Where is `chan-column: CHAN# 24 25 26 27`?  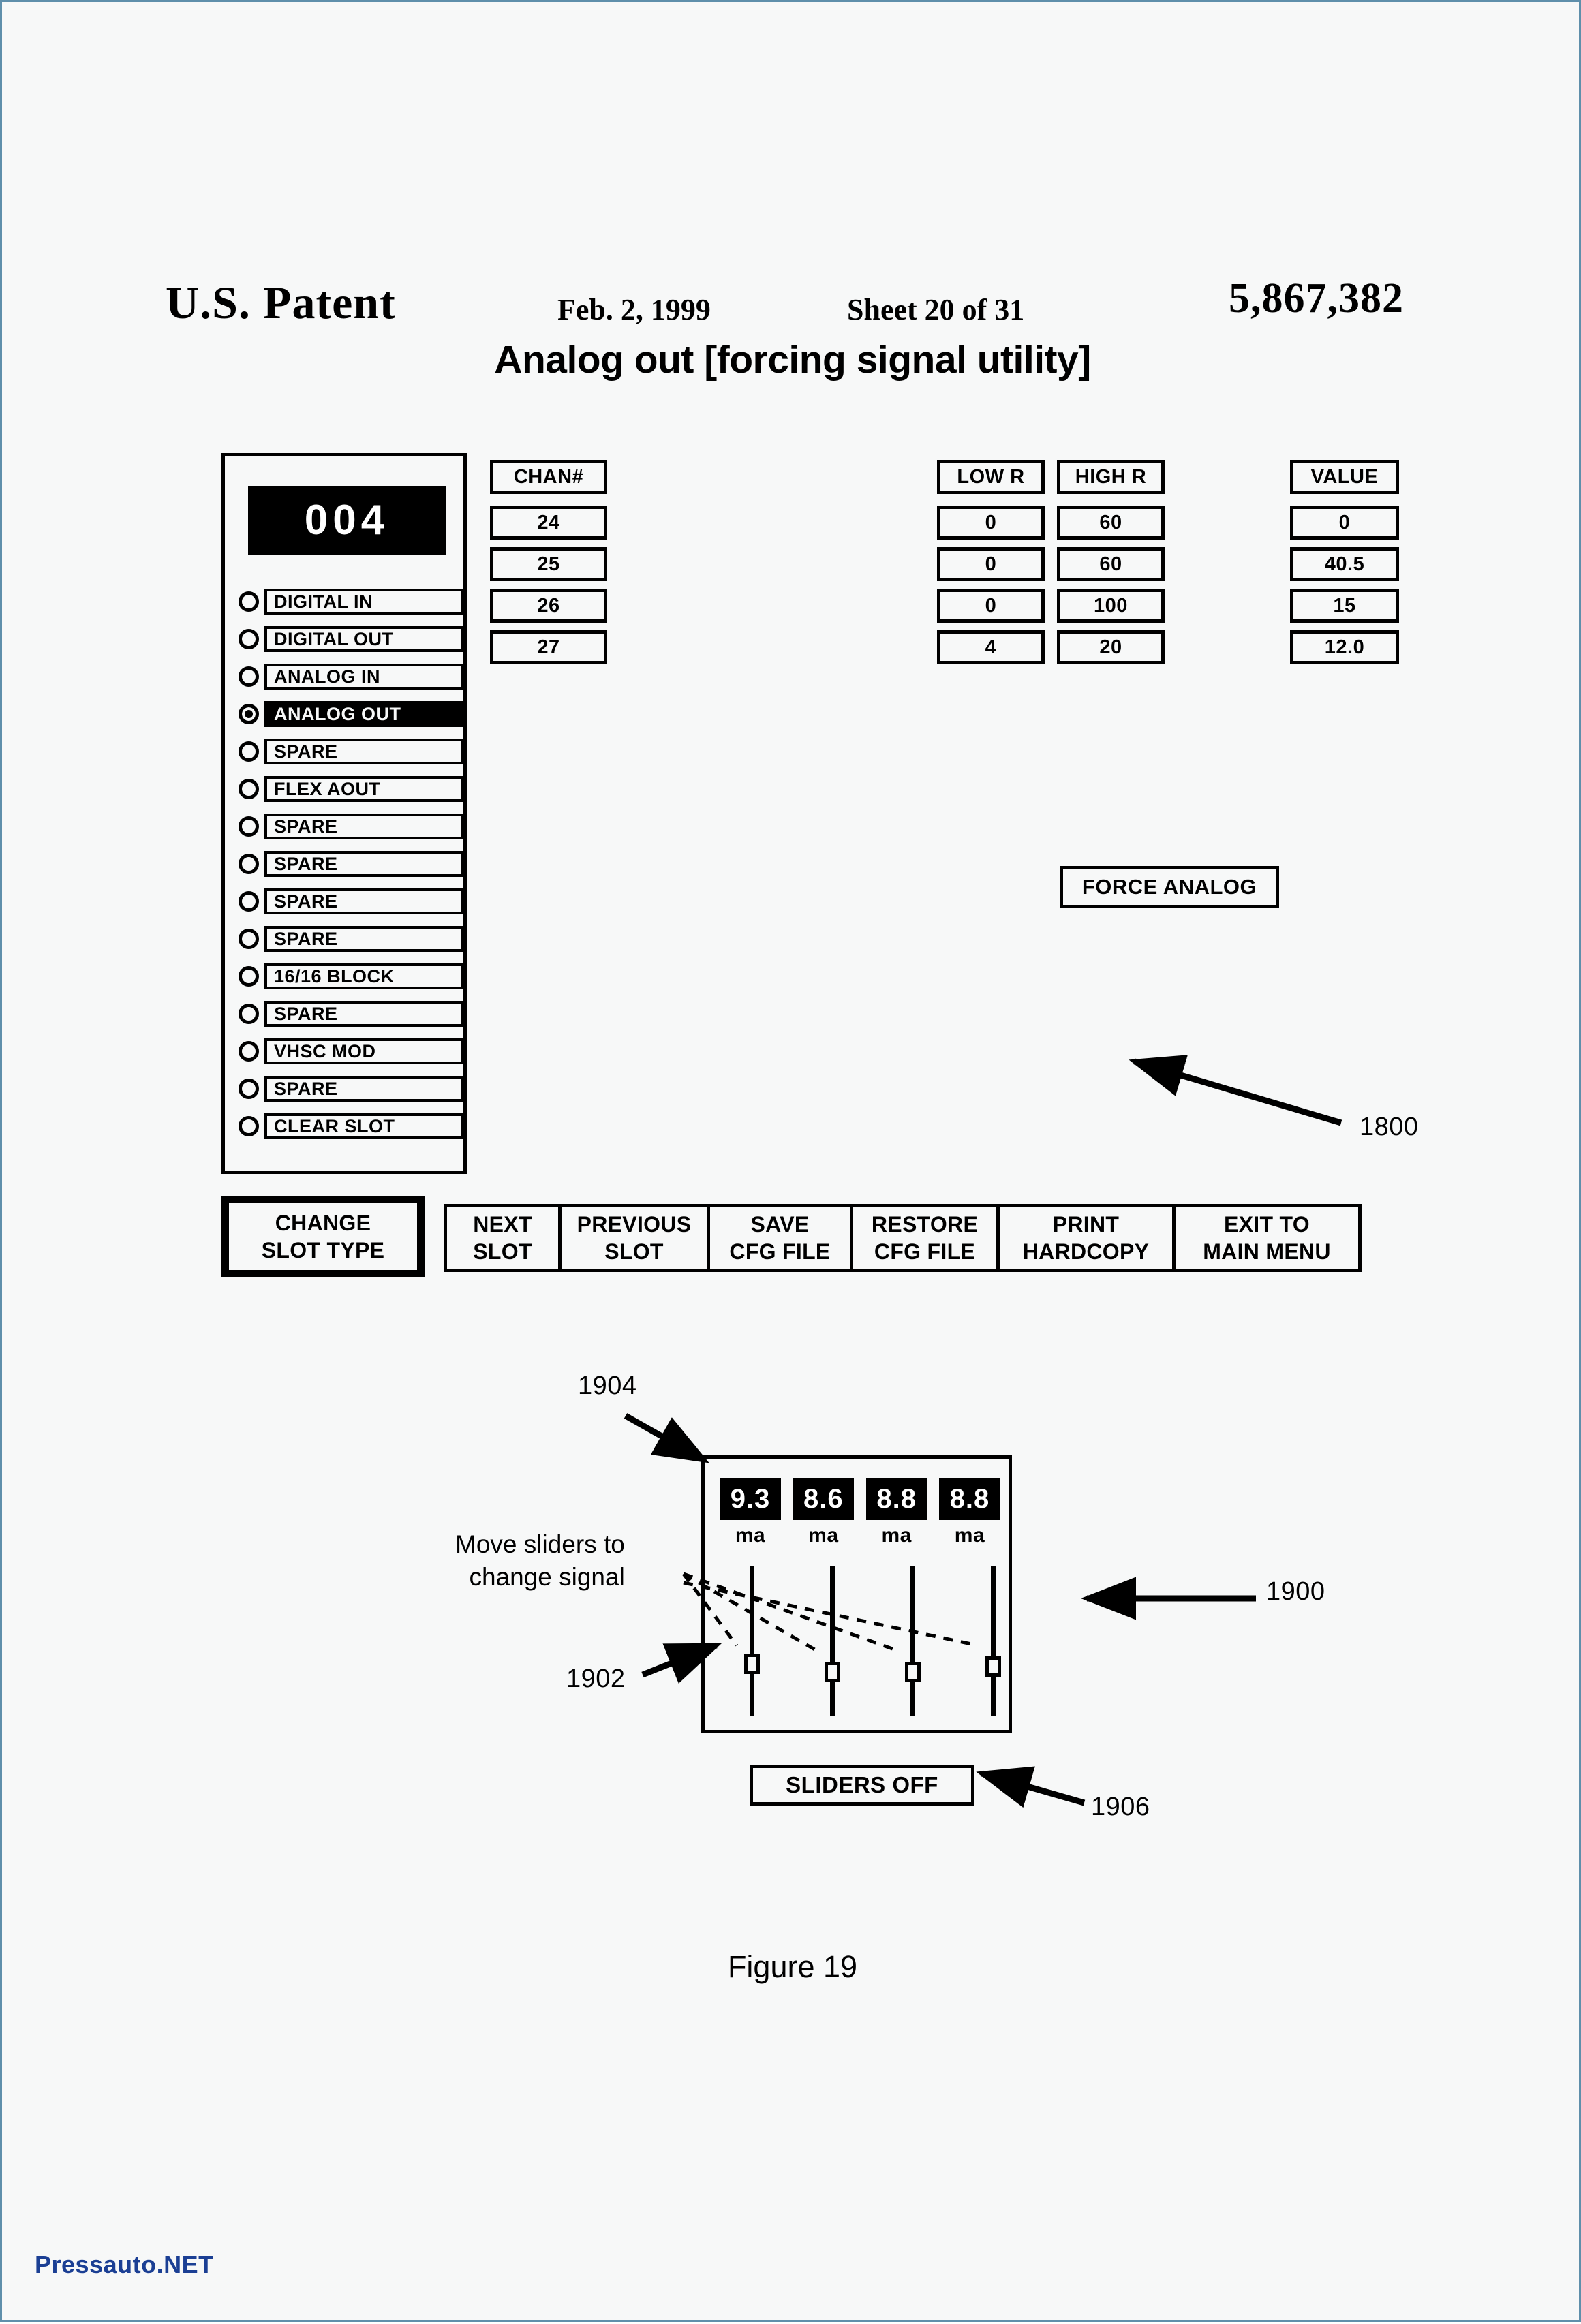 chan-column: CHAN# 24 25 26 27 is located at coordinates (548, 566).